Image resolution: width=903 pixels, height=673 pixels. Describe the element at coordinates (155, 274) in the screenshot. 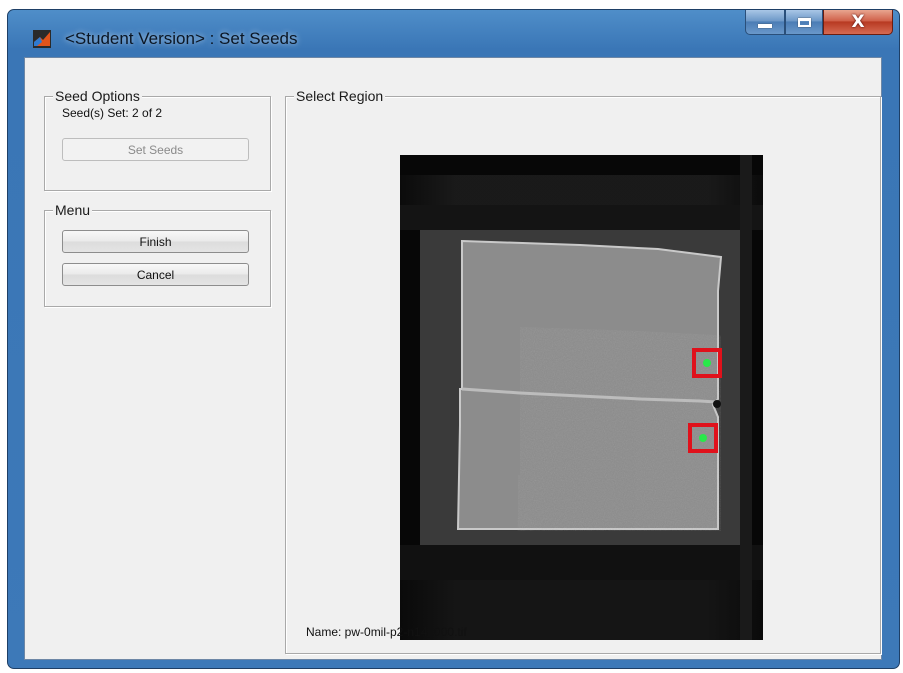

I see `cancel-button: Cancel` at that location.